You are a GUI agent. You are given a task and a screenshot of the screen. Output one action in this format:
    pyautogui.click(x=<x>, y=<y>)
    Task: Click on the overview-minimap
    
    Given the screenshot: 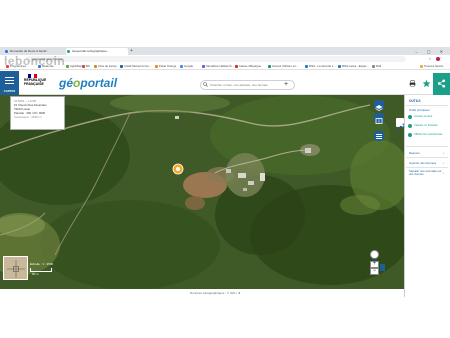 What is the action you would take?
    pyautogui.click(x=15, y=268)
    